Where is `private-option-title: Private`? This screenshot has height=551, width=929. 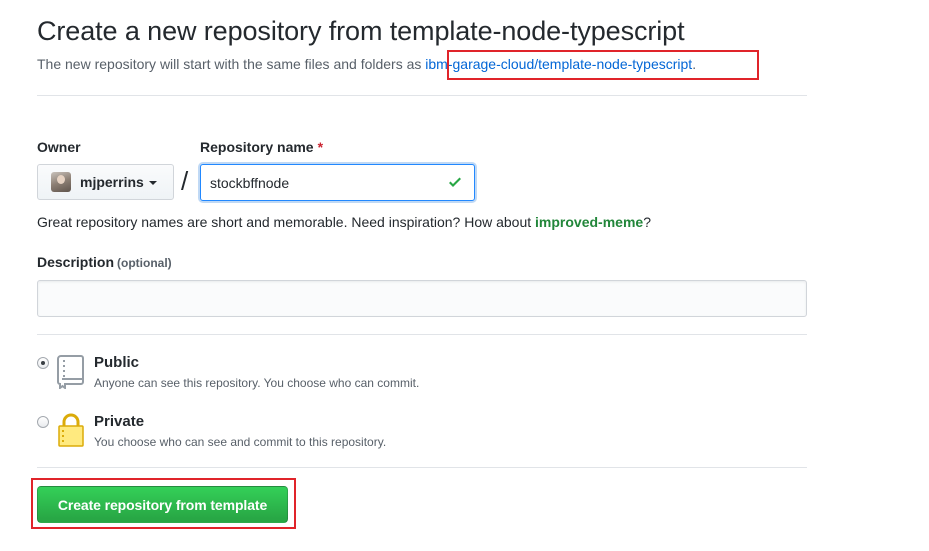 private-option-title: Private is located at coordinates (119, 421).